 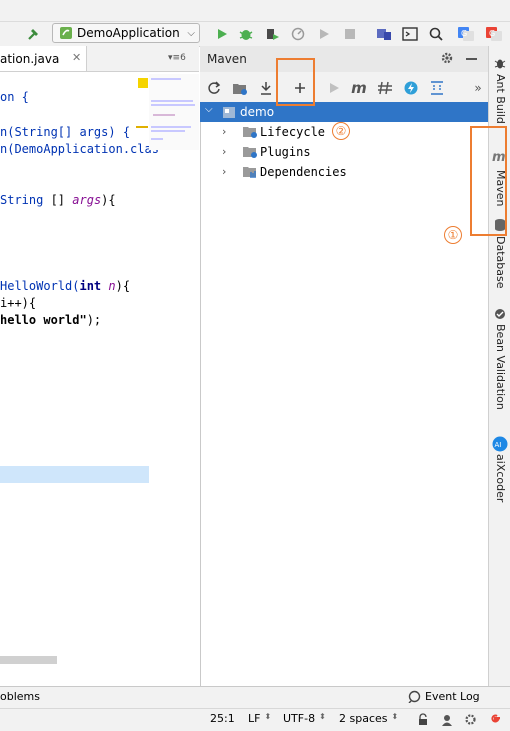 What do you see at coordinates (229, 113) in the screenshot?
I see `maven-project-icon` at bounding box center [229, 113].